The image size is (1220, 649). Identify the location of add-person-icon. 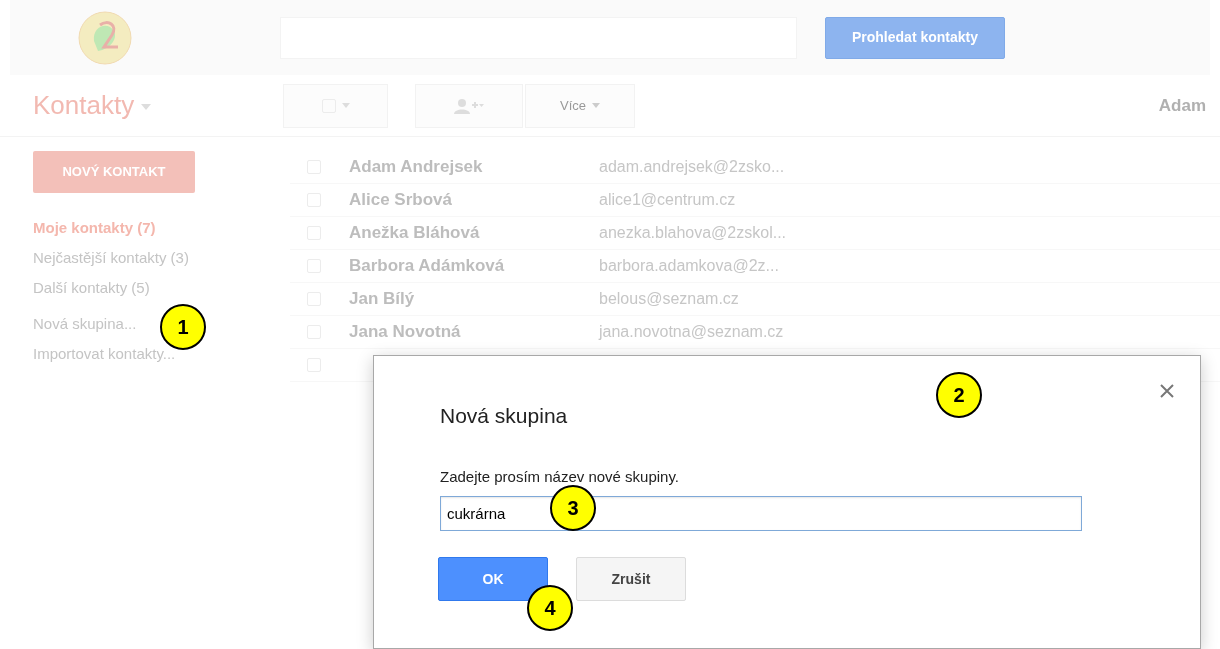
(469, 105).